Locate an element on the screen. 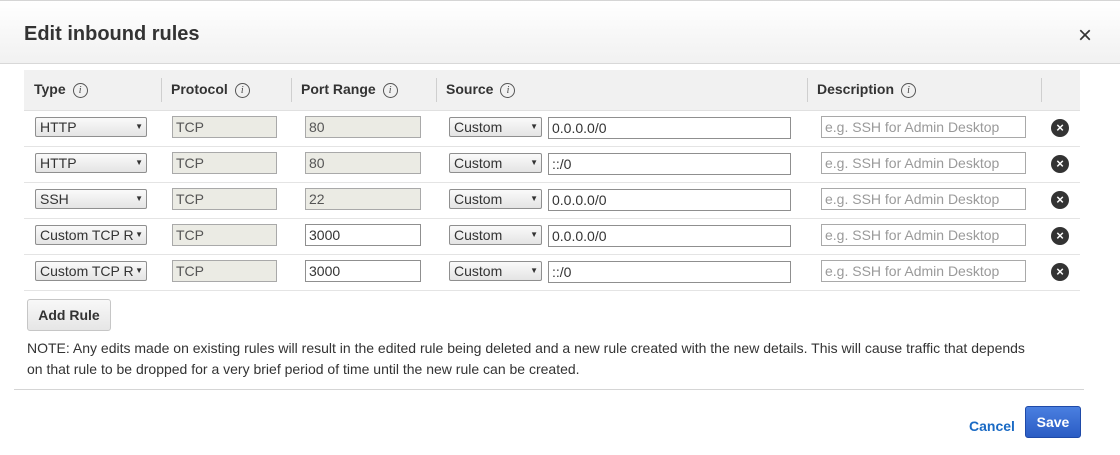  column-header-label: Description is located at coordinates (856, 89).